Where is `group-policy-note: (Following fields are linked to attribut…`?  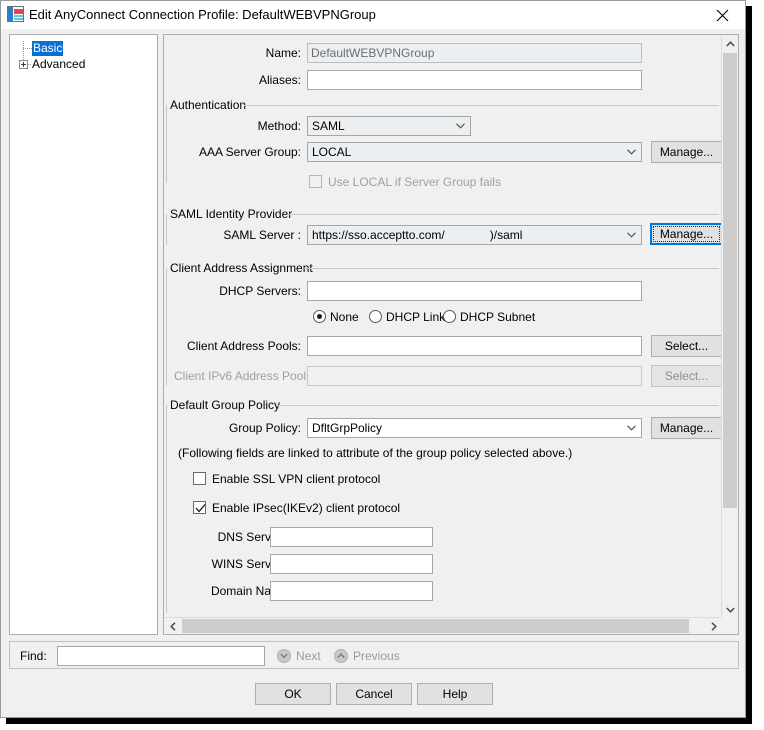 group-policy-note: (Following fields are linked to attribut… is located at coordinates (375, 453).